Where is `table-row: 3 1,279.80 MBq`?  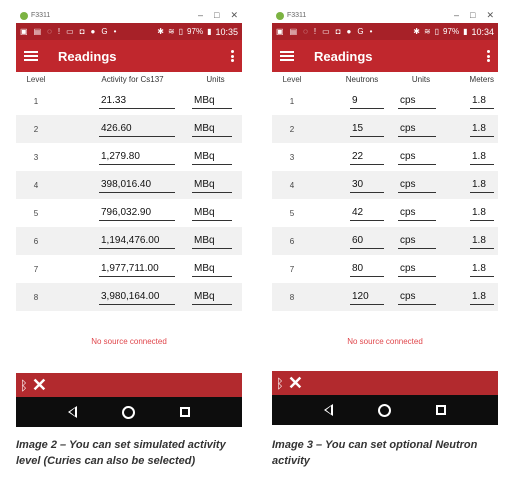 table-row: 3 1,279.80 MBq is located at coordinates (129, 157).